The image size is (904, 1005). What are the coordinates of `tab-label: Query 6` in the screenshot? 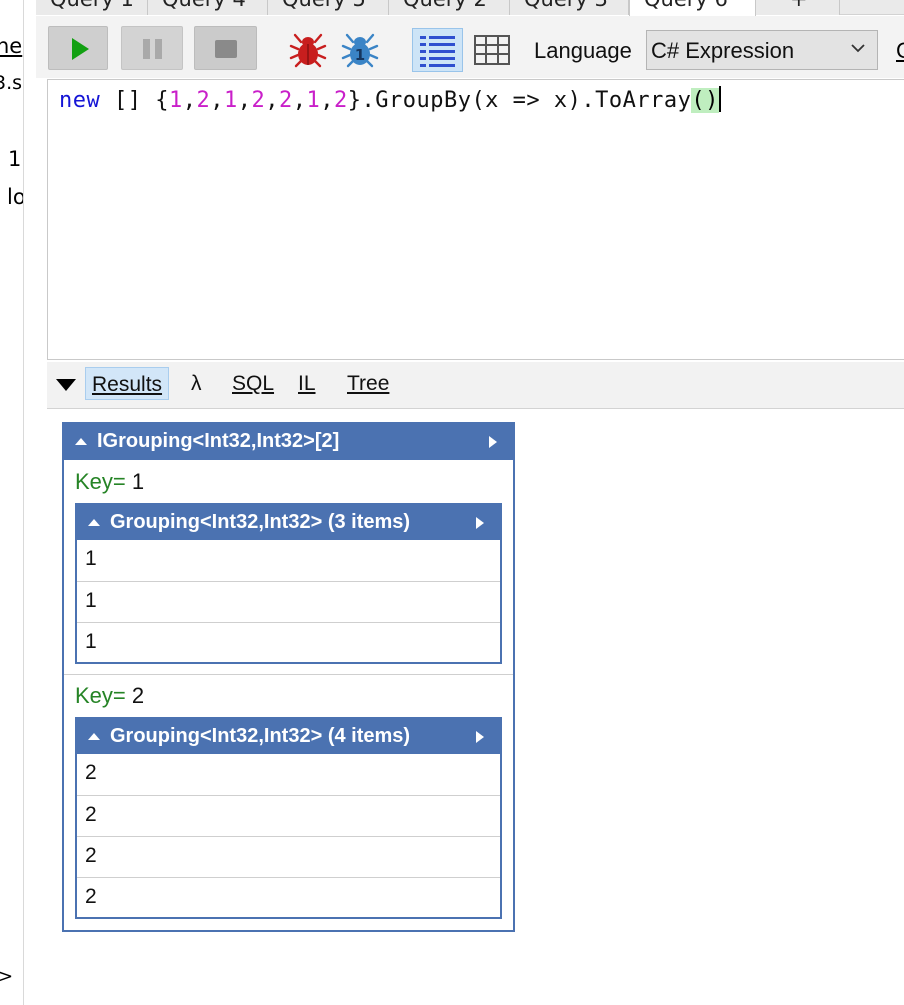 It's located at (686, 5).